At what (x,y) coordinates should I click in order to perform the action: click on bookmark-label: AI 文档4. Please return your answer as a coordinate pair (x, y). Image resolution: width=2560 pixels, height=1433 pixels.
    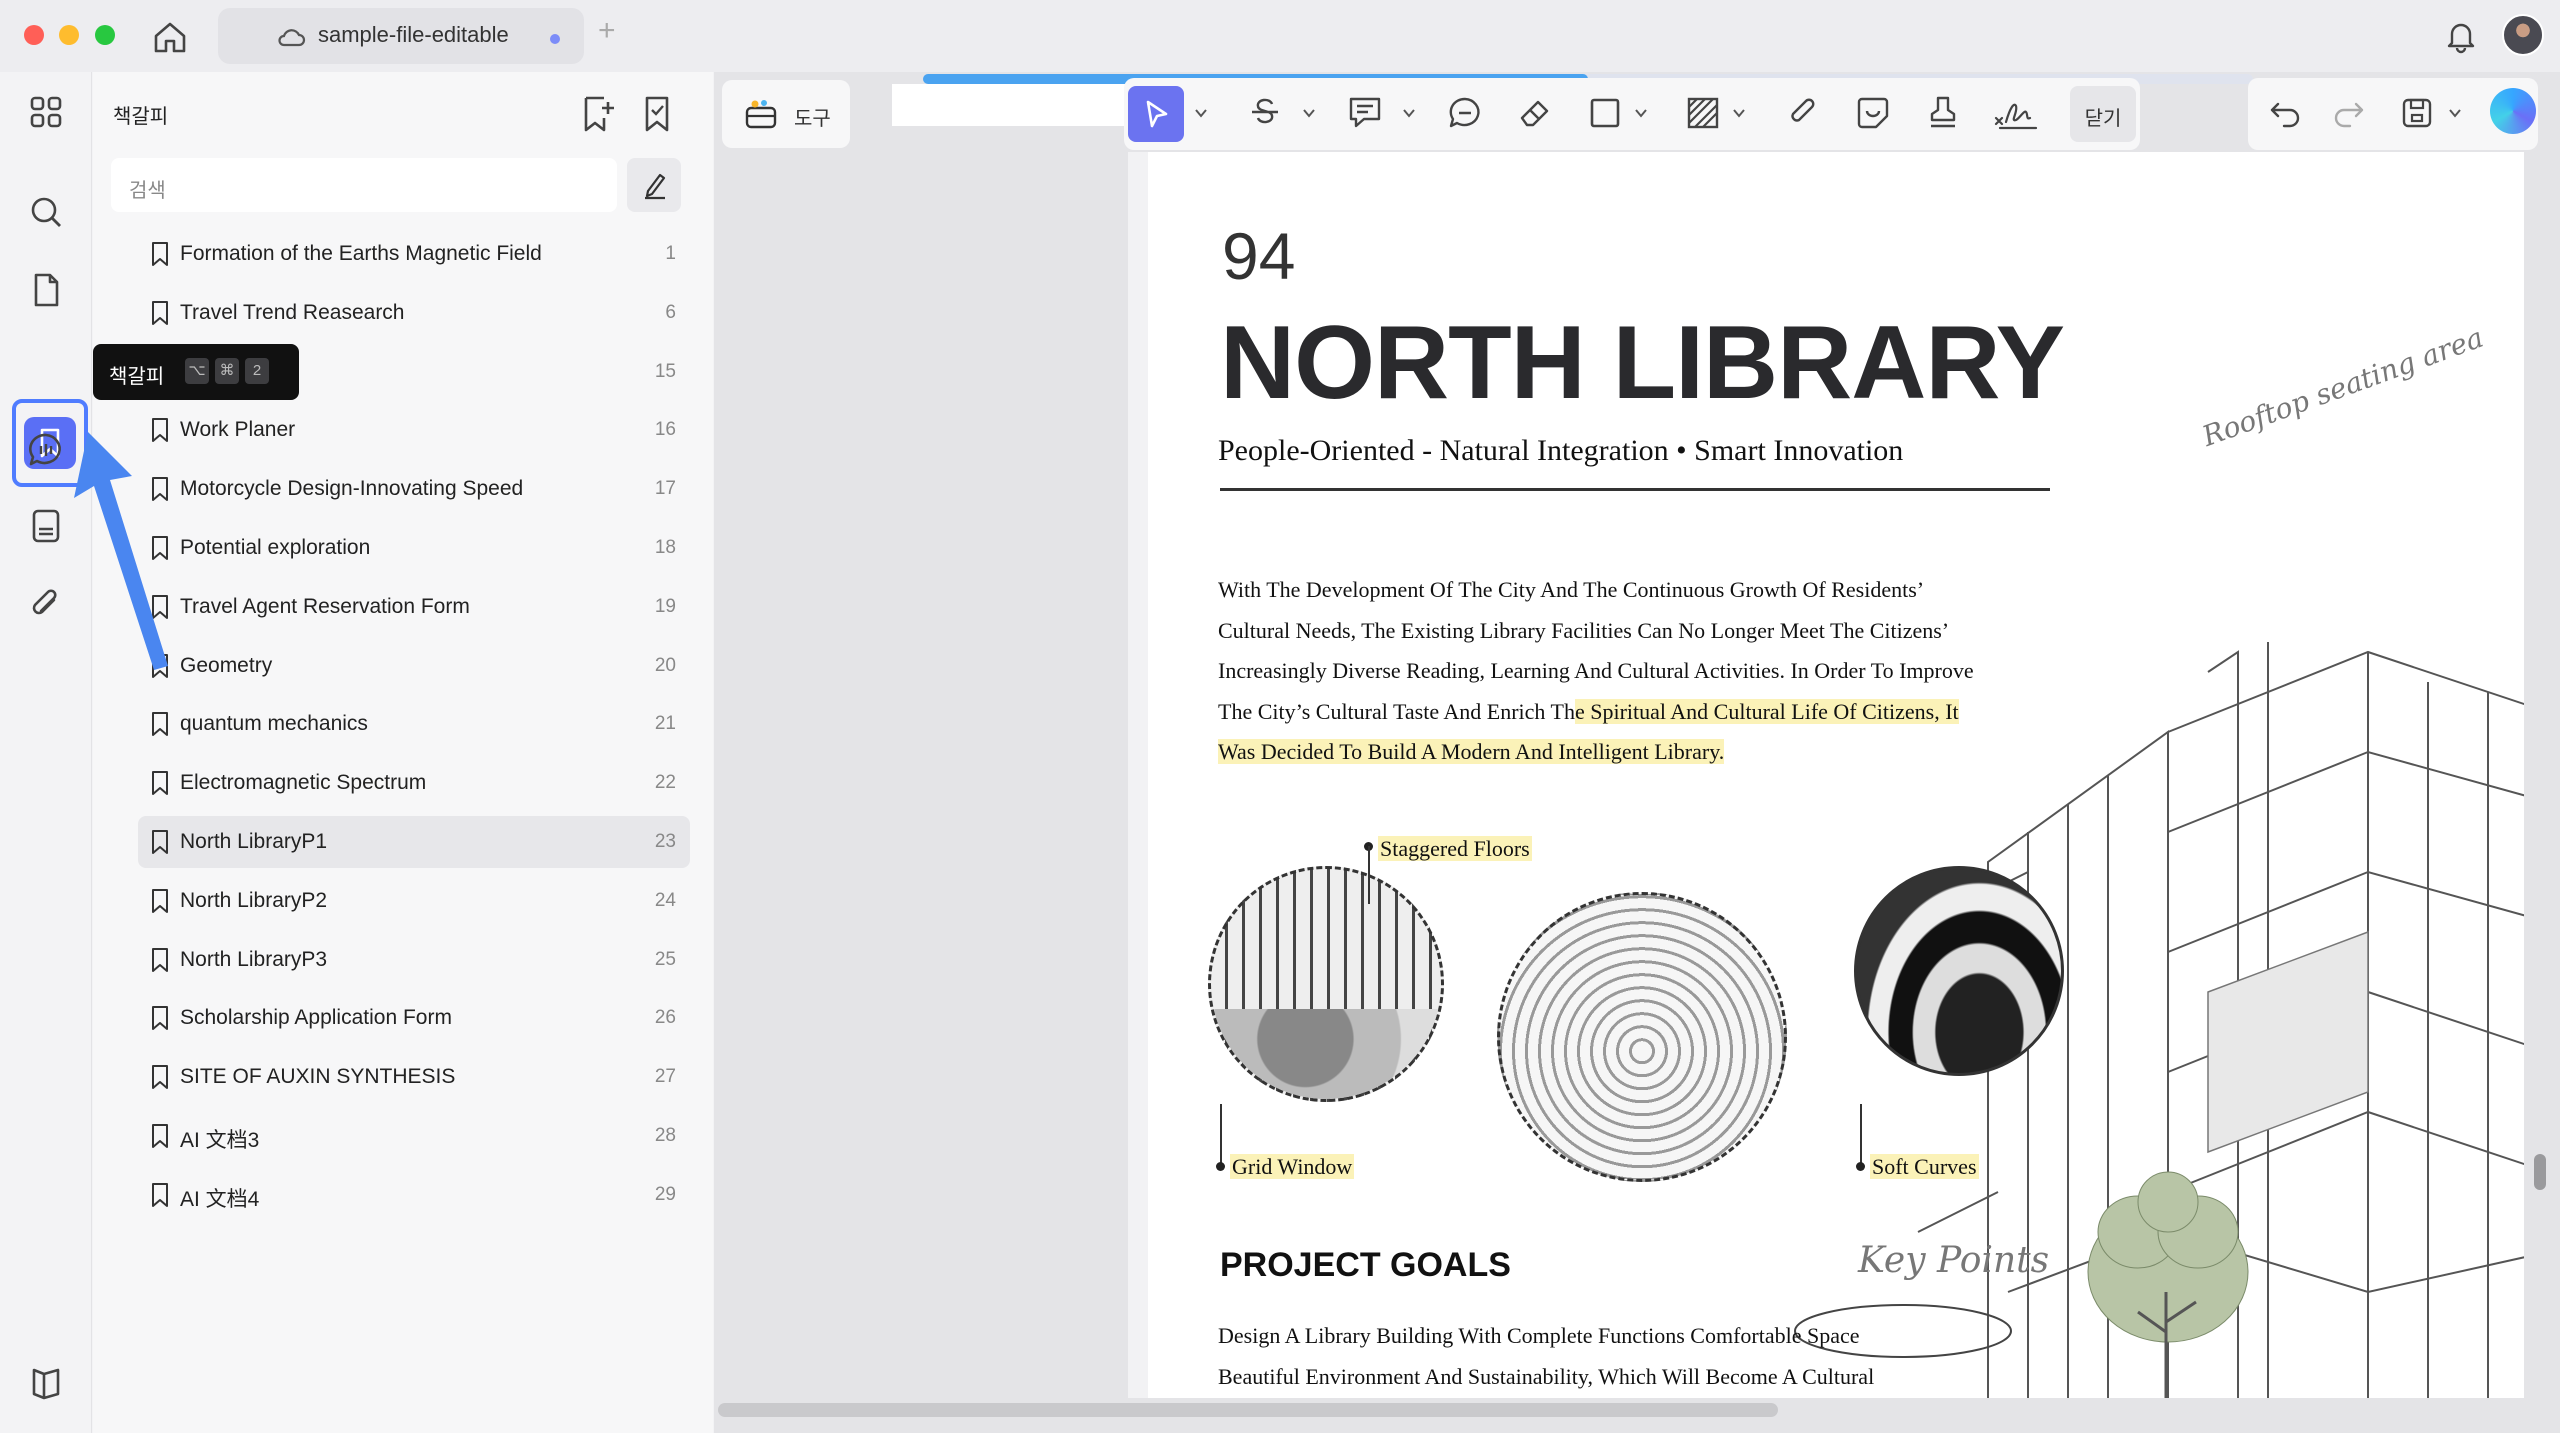
    Looking at the image, I should click on (220, 1199).